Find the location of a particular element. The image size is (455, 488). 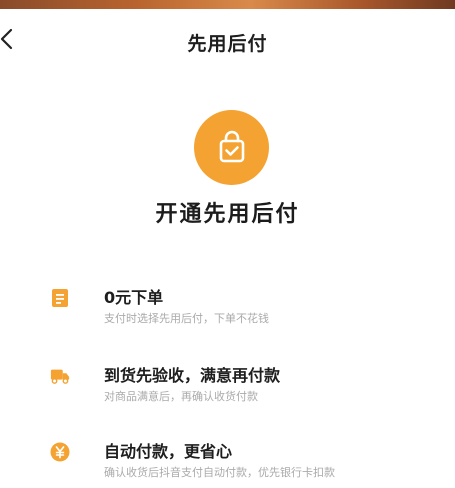

feature-title: 到货先验收，满意再付款 is located at coordinates (192, 375).